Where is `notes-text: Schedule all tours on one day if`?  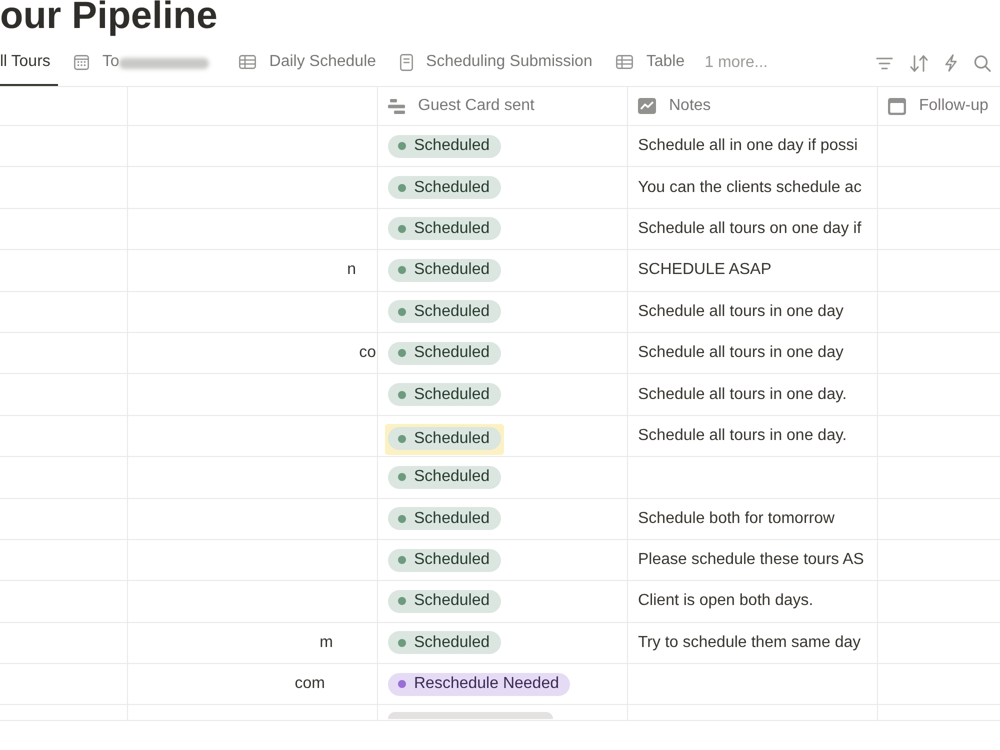 notes-text: Schedule all tours on one day if is located at coordinates (750, 228).